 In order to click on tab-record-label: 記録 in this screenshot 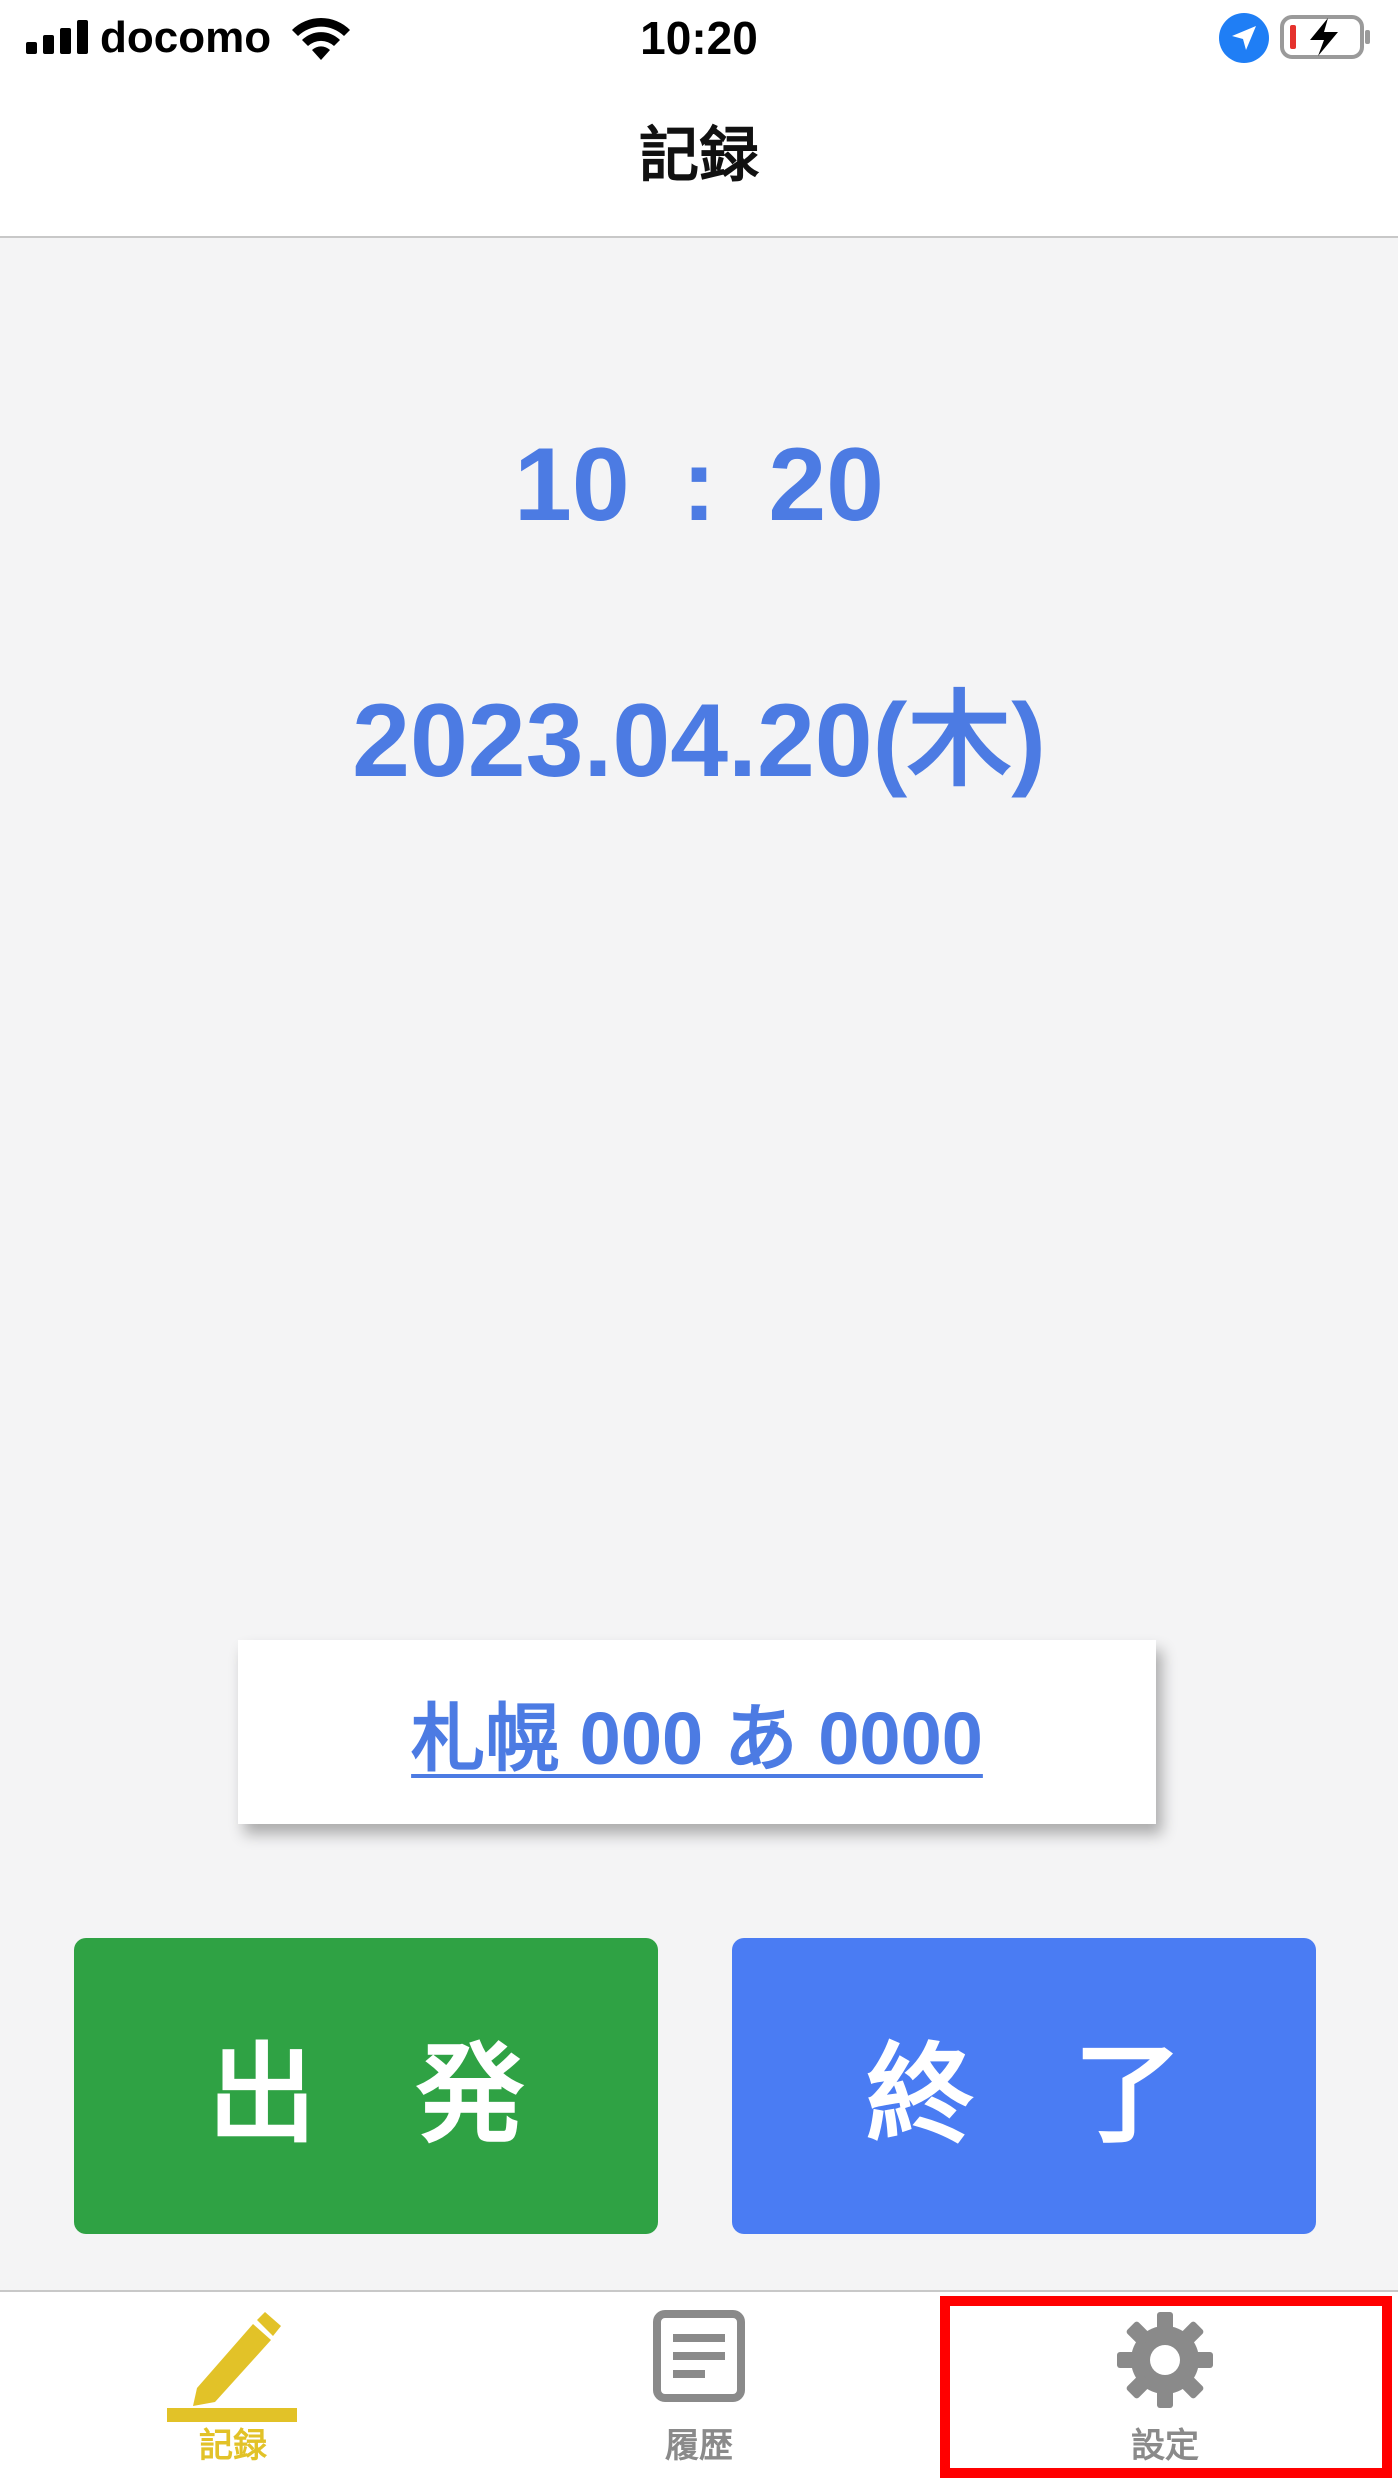, I will do `click(233, 2446)`.